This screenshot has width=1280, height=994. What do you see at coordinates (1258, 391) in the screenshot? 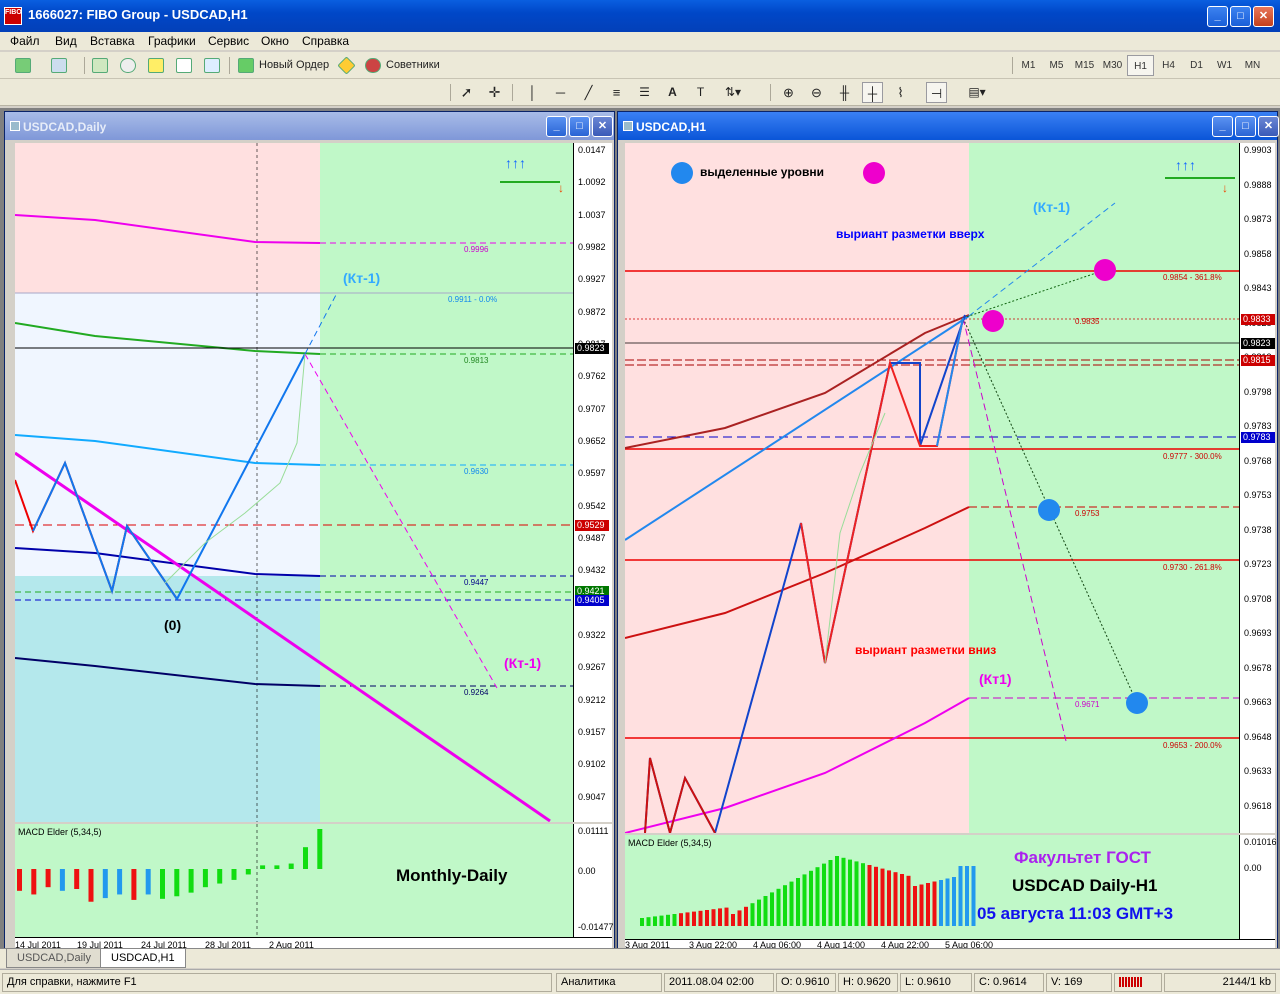
I see `price-label: 0.9798` at bounding box center [1258, 391].